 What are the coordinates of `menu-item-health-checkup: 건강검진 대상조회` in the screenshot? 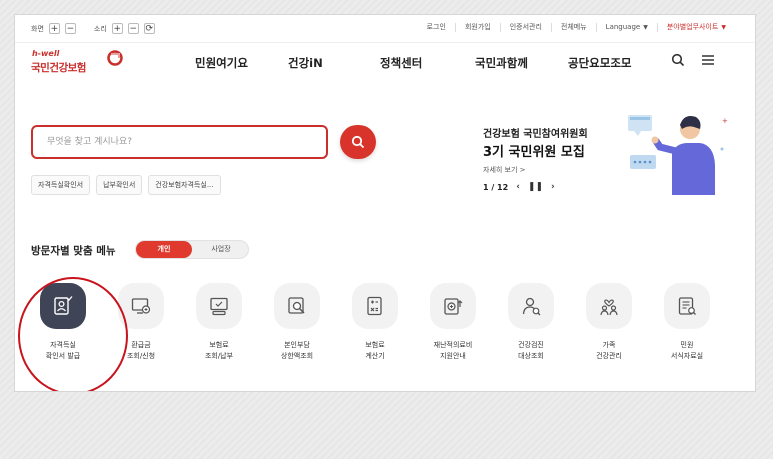 It's located at (531, 322).